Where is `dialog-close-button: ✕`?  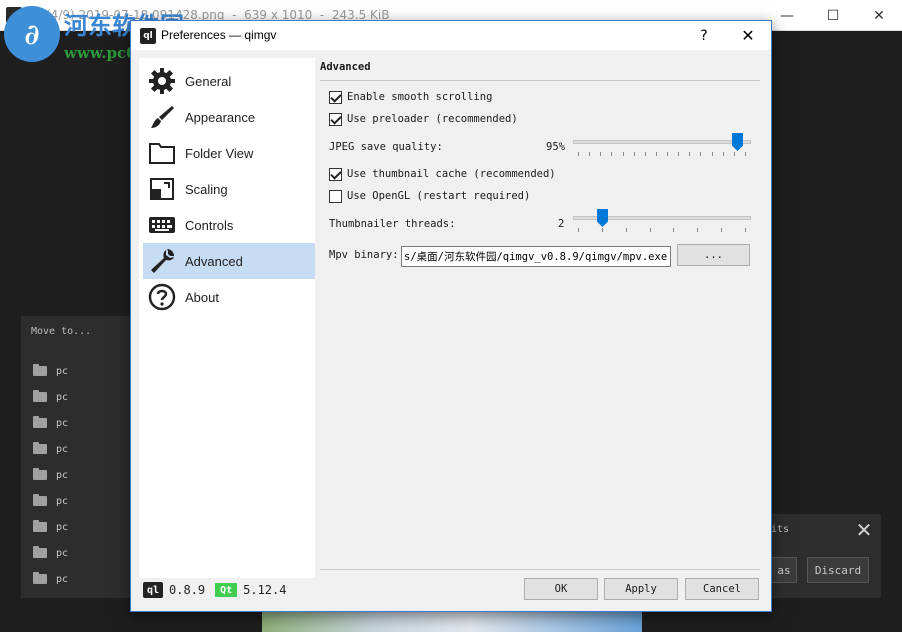
dialog-close-button: ✕ is located at coordinates (748, 35).